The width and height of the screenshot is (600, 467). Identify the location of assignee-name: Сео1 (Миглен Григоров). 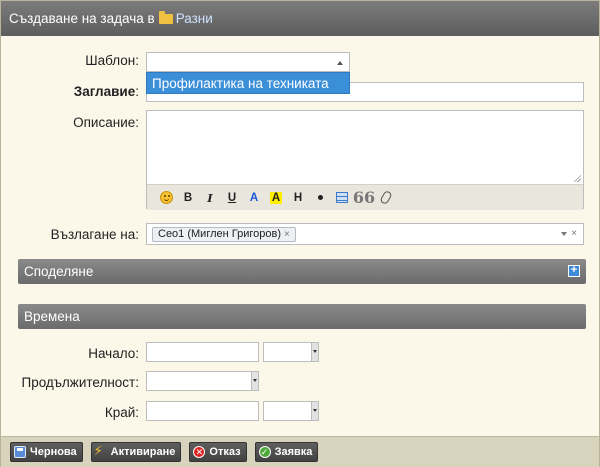
(219, 234).